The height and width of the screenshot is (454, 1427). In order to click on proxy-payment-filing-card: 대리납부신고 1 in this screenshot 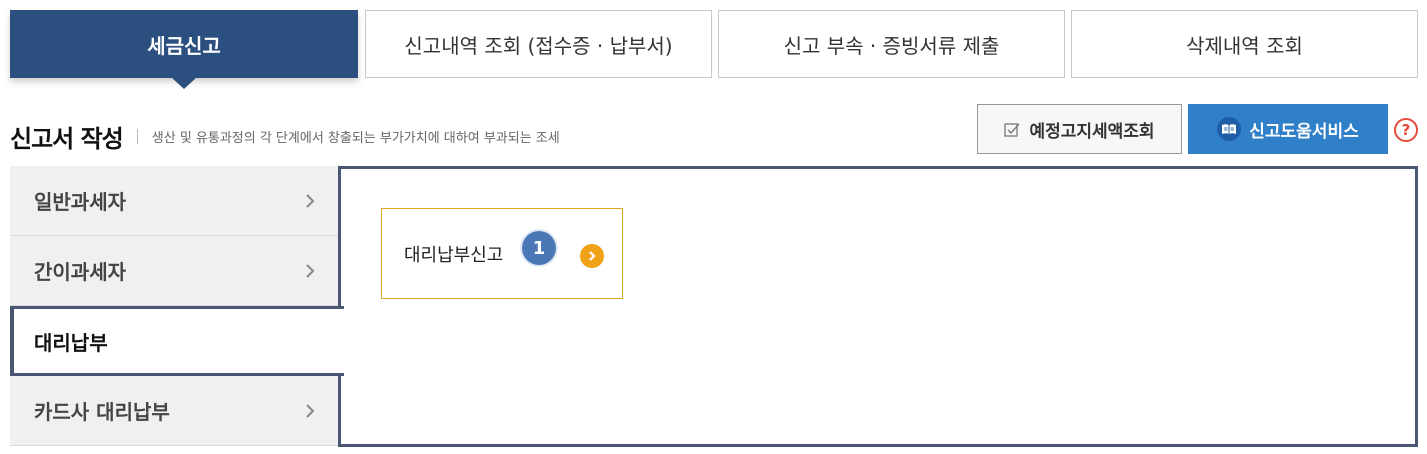, I will do `click(502, 253)`.